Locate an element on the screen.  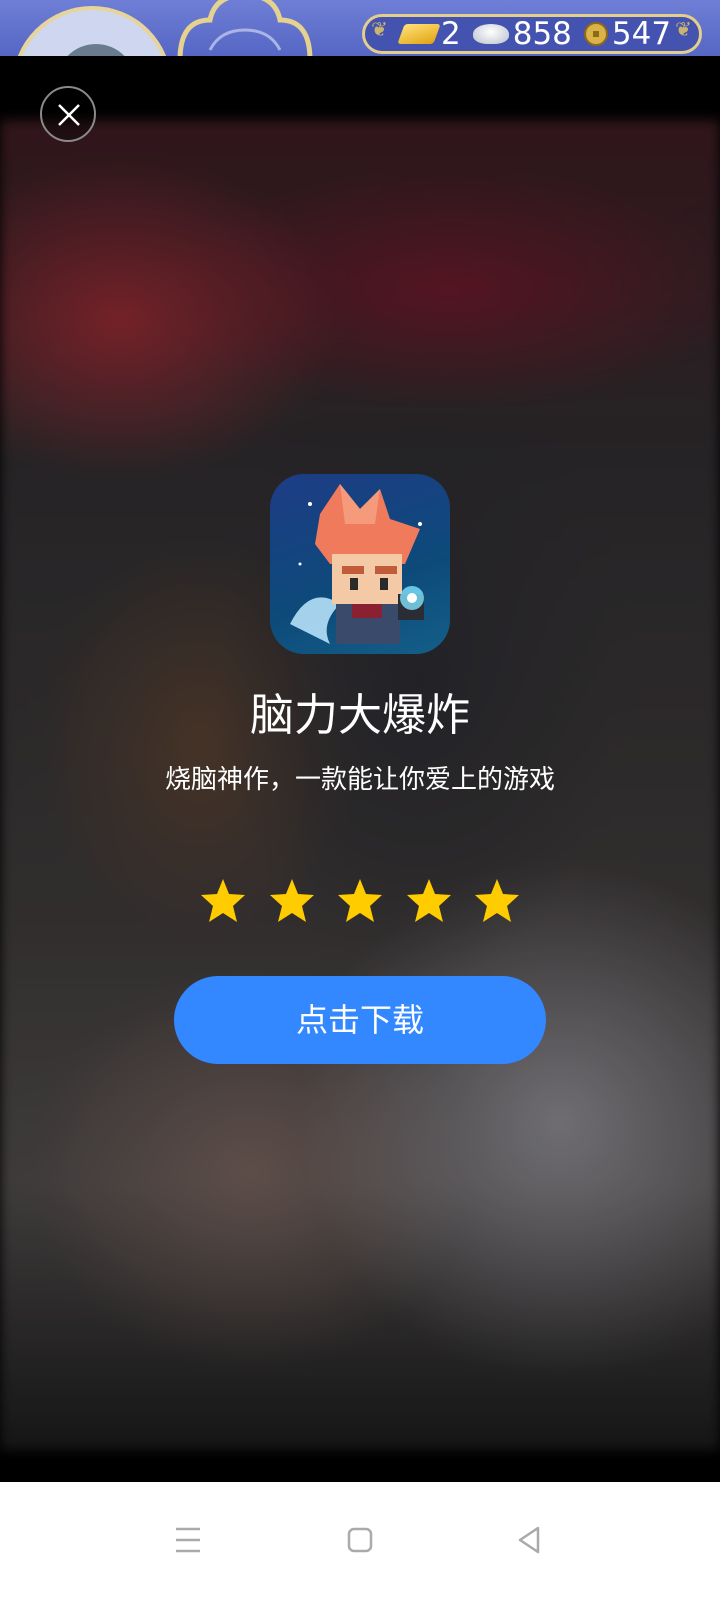
silver-ingot-icon is located at coordinates (490, 34).